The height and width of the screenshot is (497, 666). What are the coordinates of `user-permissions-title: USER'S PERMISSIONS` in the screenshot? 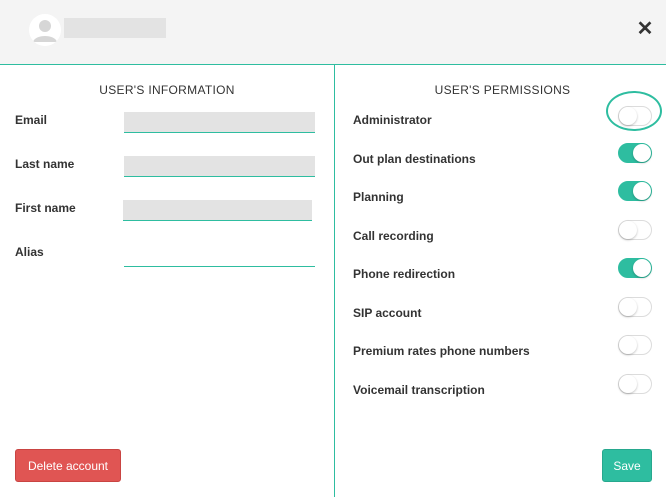 It's located at (502, 90).